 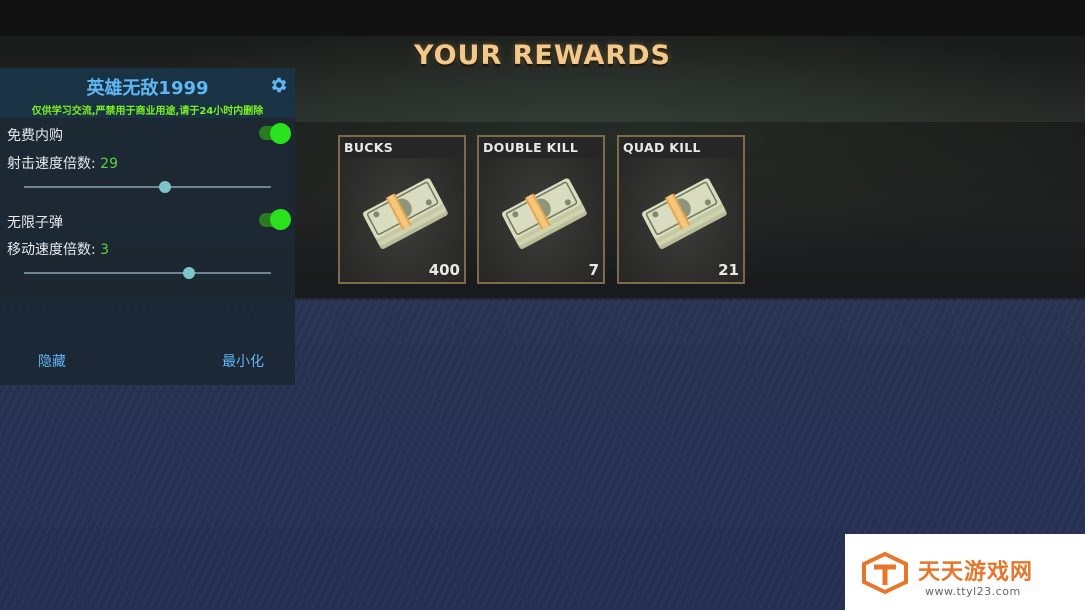 I want to click on reward-card-double-kill: DOUBLE KILL 7, so click(x=541, y=209).